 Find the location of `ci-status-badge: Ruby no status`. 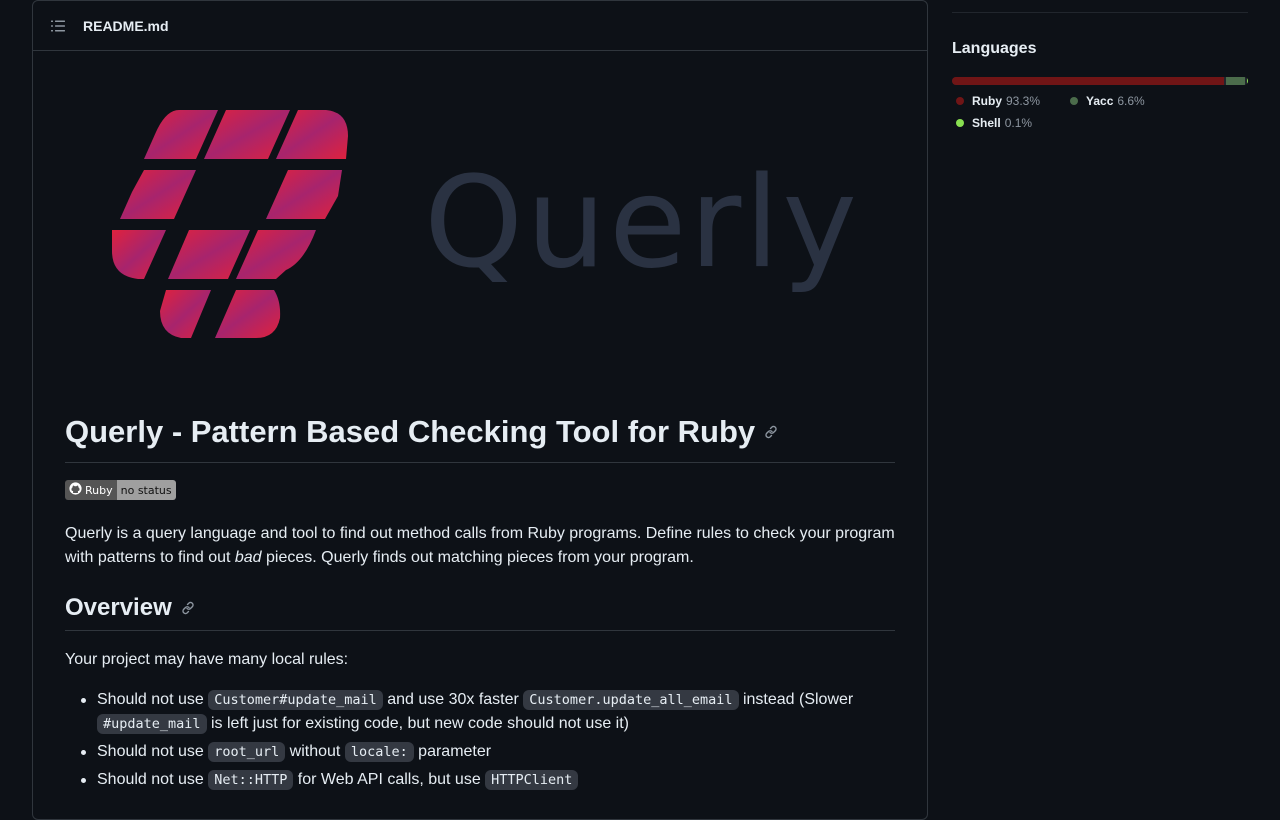

ci-status-badge: Ruby no status is located at coordinates (120, 490).